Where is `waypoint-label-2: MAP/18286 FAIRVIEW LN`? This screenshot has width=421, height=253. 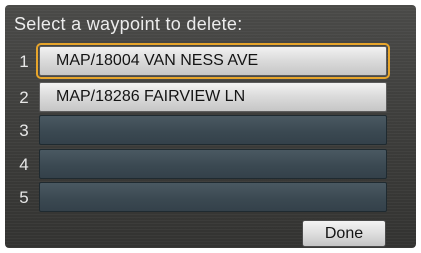
waypoint-label-2: MAP/18286 FAIRVIEW LN is located at coordinates (151, 96).